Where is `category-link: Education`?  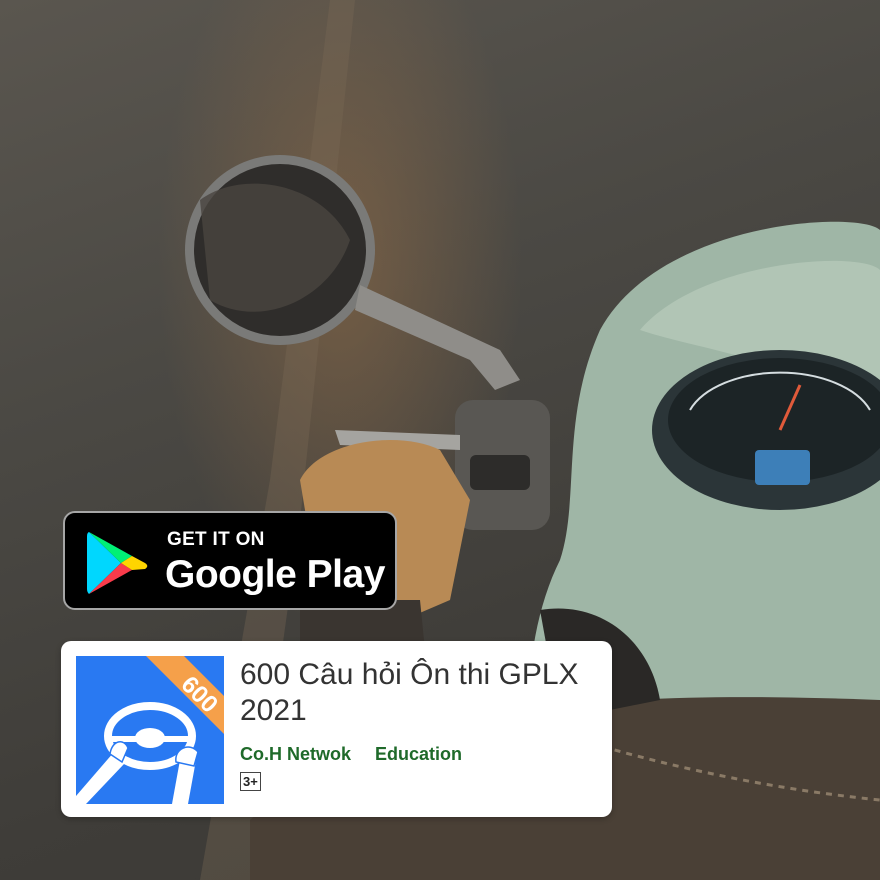 category-link: Education is located at coordinates (418, 754).